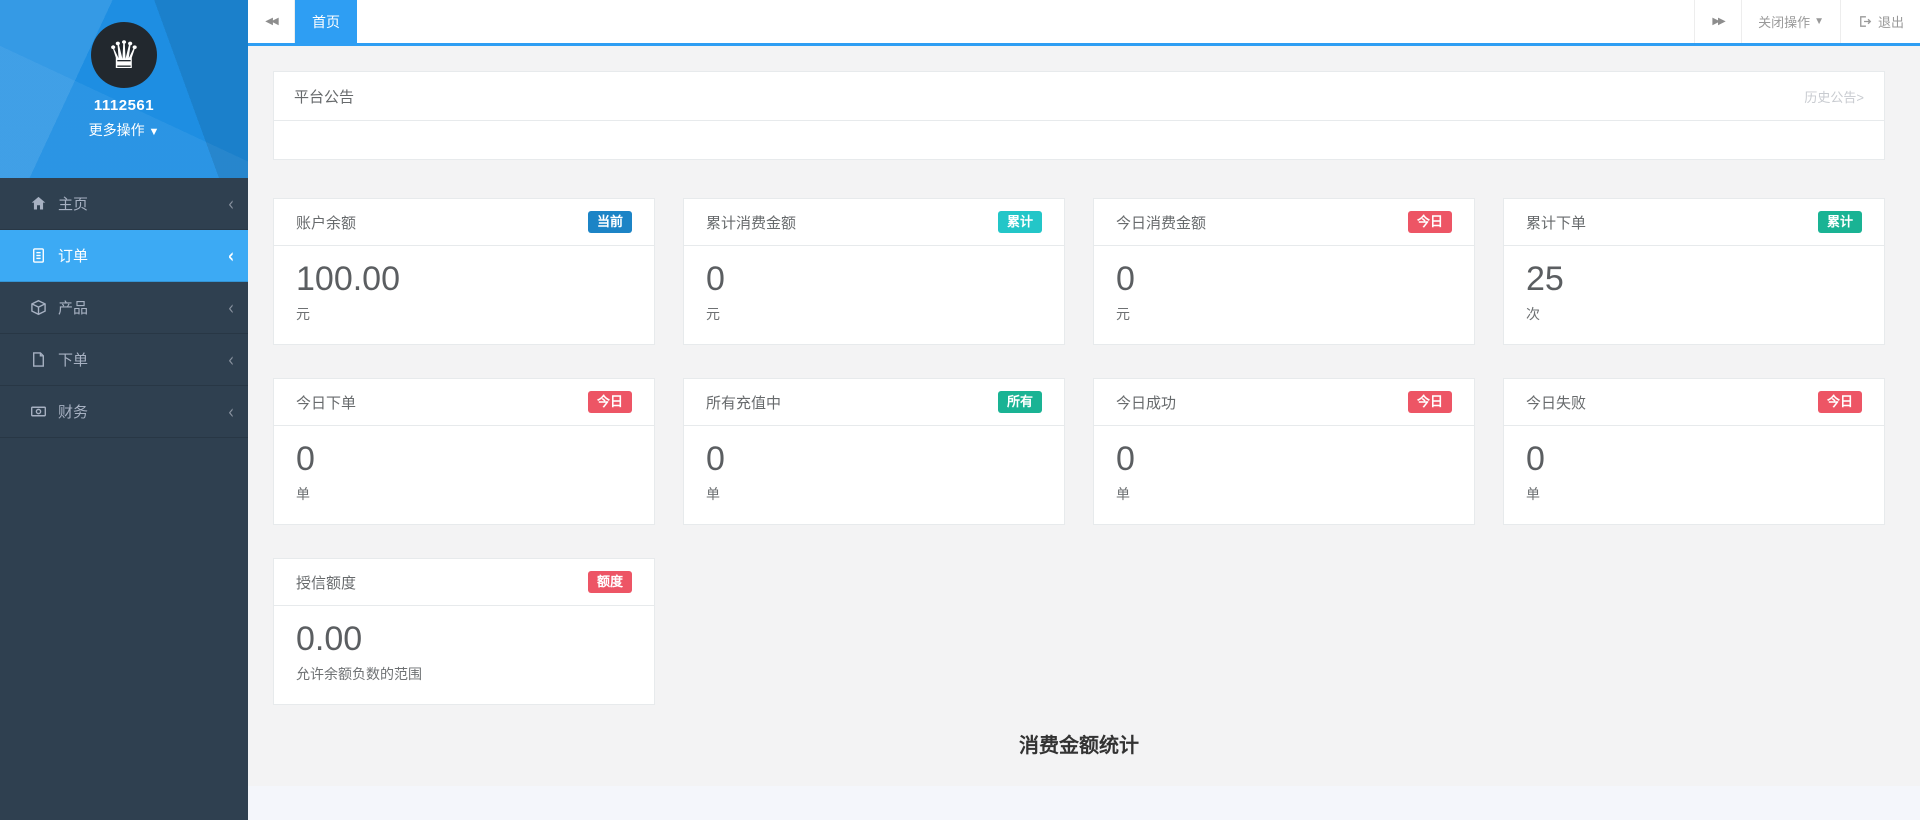  I want to click on card-total-orders: 累计下单 累计 25 次, so click(1694, 271).